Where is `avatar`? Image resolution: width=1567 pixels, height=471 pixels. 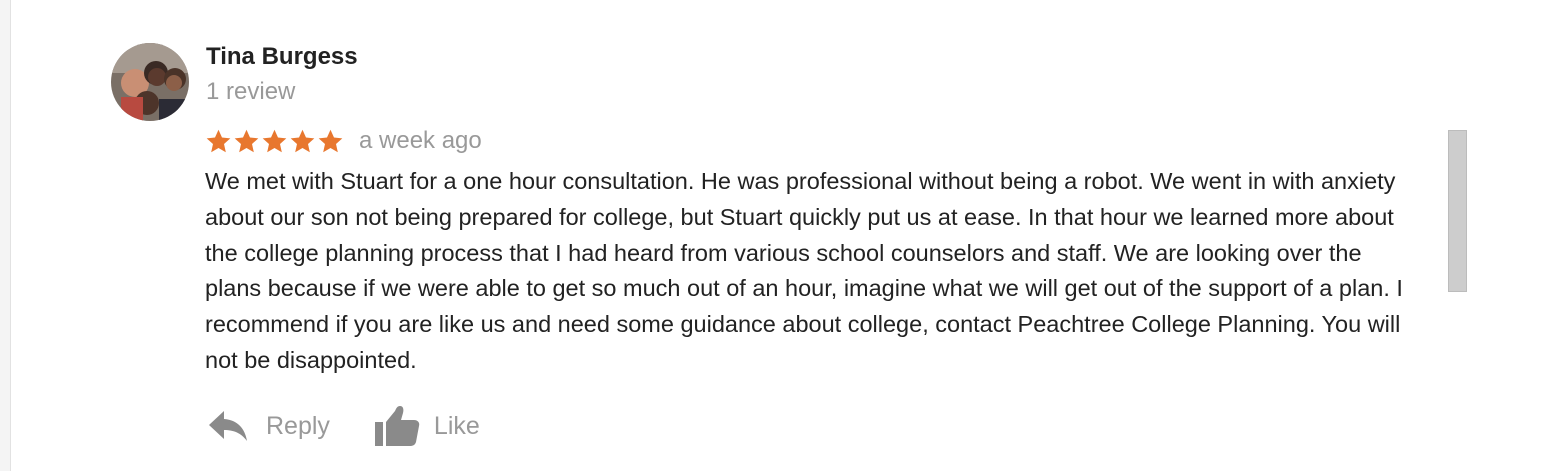
avatar is located at coordinates (150, 82).